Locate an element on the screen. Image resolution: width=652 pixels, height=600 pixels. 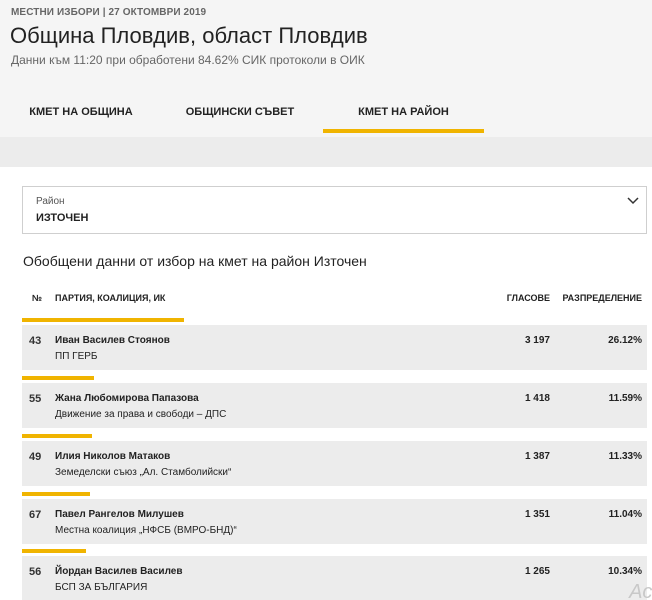
candidate-votes: 1 351 is located at coordinates (537, 514).